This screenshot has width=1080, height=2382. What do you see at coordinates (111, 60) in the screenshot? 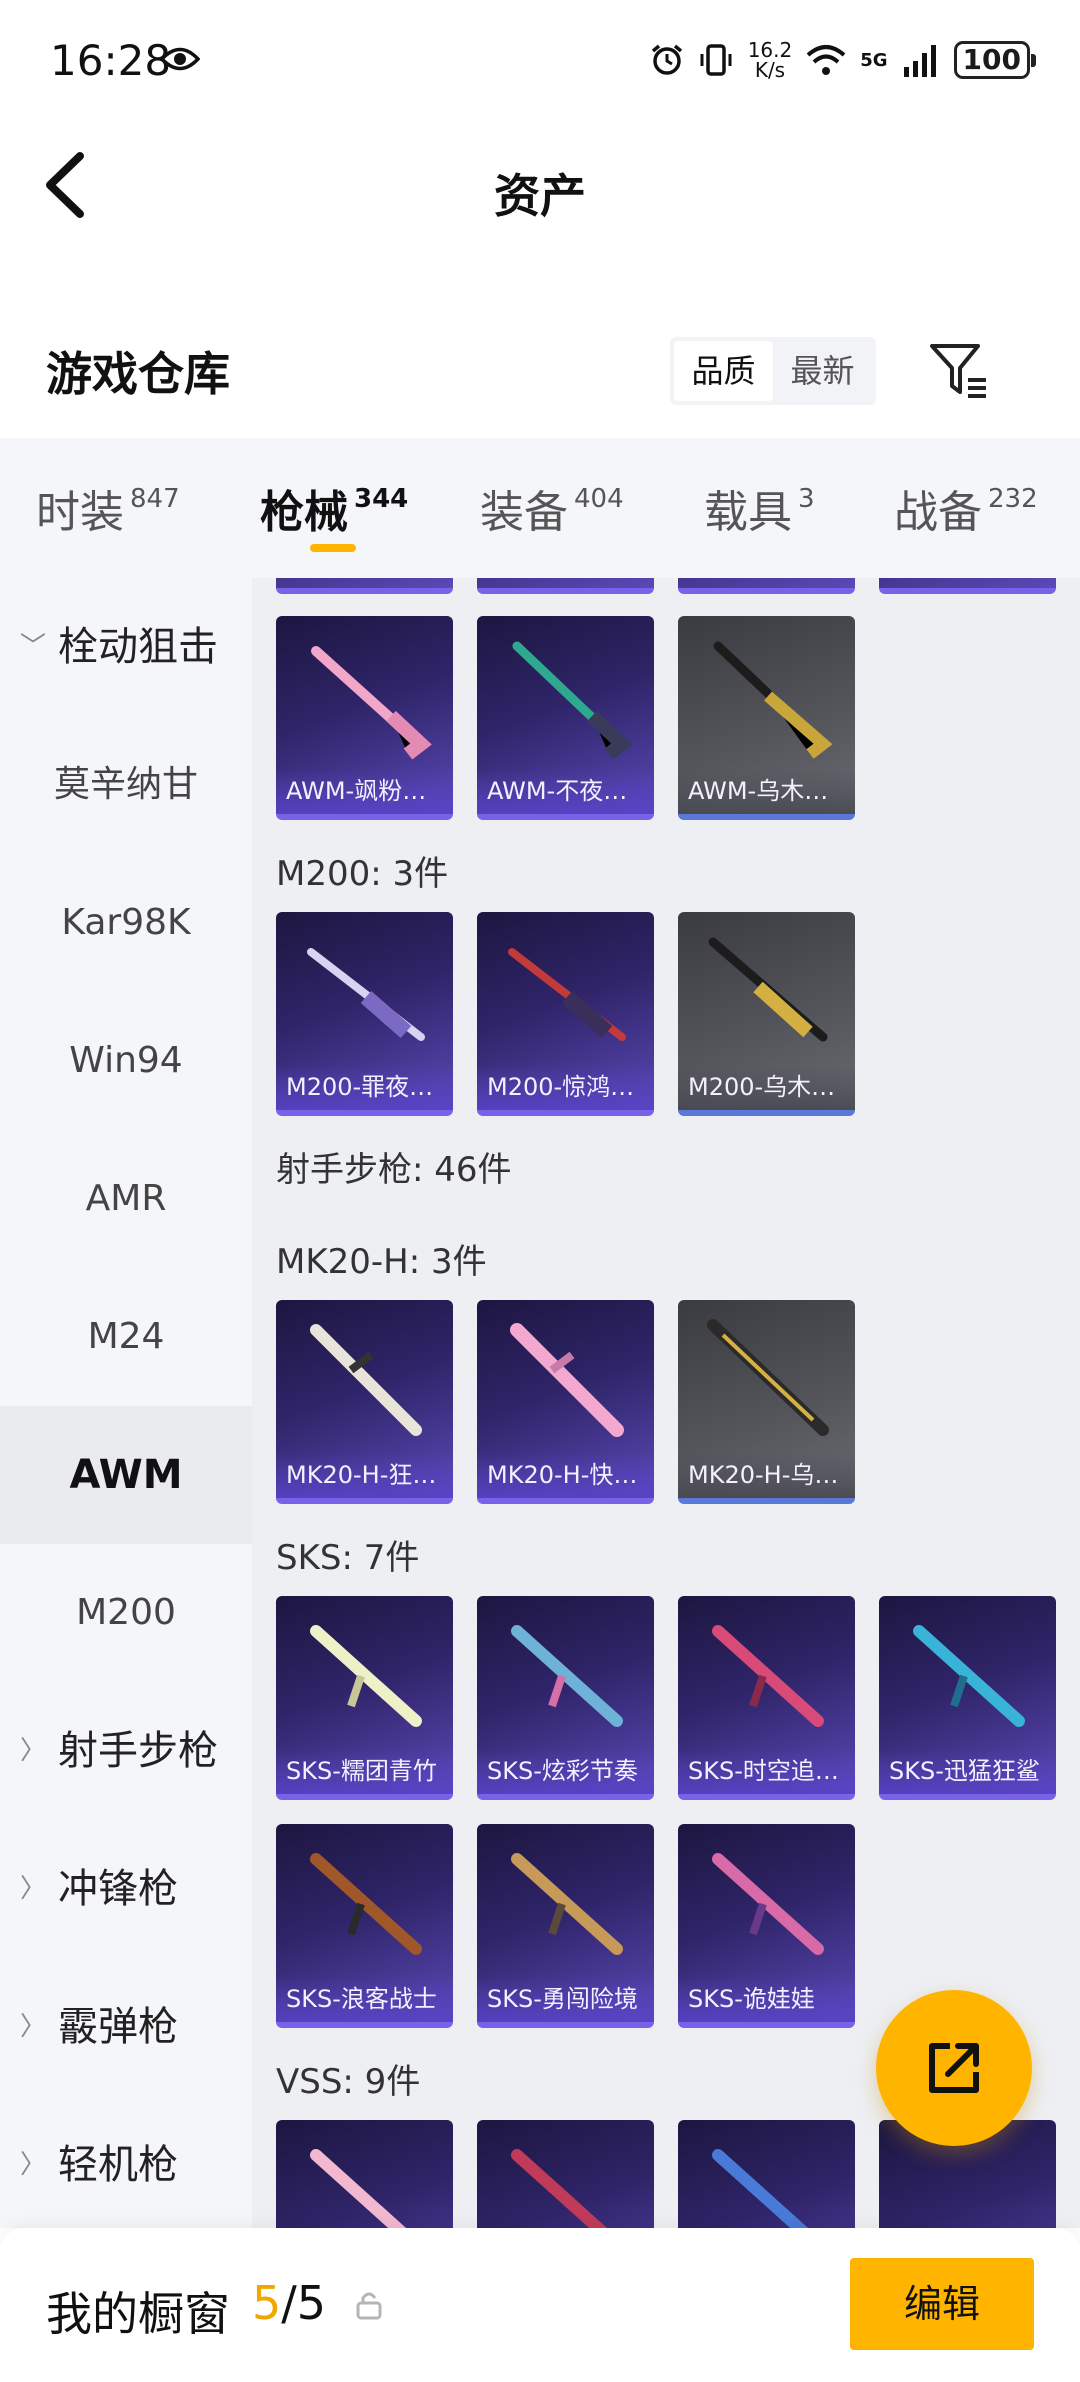
I see `status-time: 16:28` at bounding box center [111, 60].